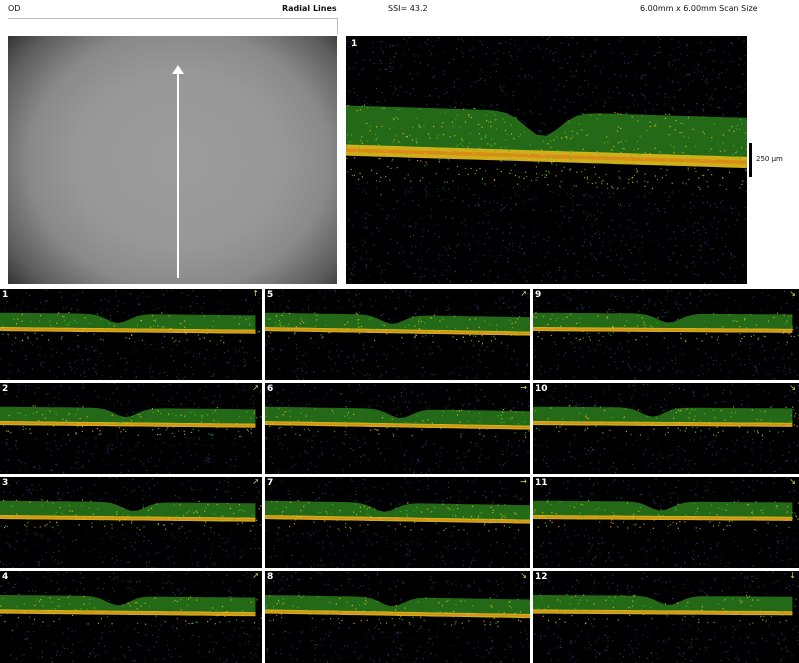 Image resolution: width=799 pixels, height=663 pixels. Describe the element at coordinates (538, 295) in the screenshot. I see `thumbnail-number: 9` at that location.